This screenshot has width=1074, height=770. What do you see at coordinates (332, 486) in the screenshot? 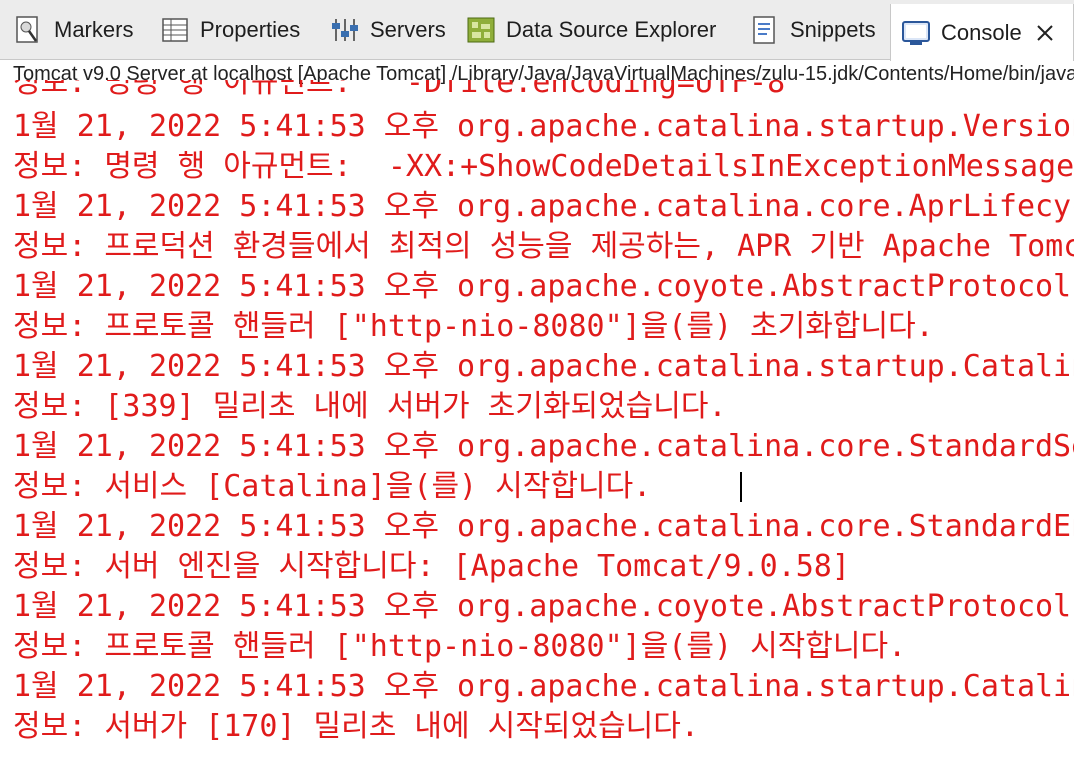
I see `console-line: 정보: 서비스 [Catalina]을(를) 시작합니다.` at bounding box center [332, 486].